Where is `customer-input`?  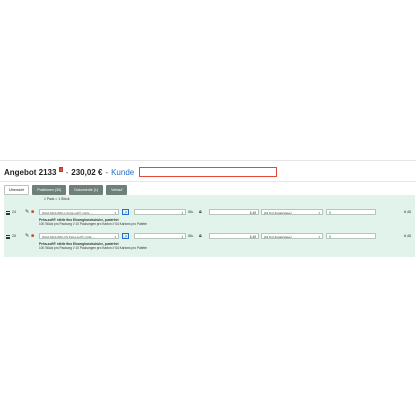 customer-input is located at coordinates (208, 172).